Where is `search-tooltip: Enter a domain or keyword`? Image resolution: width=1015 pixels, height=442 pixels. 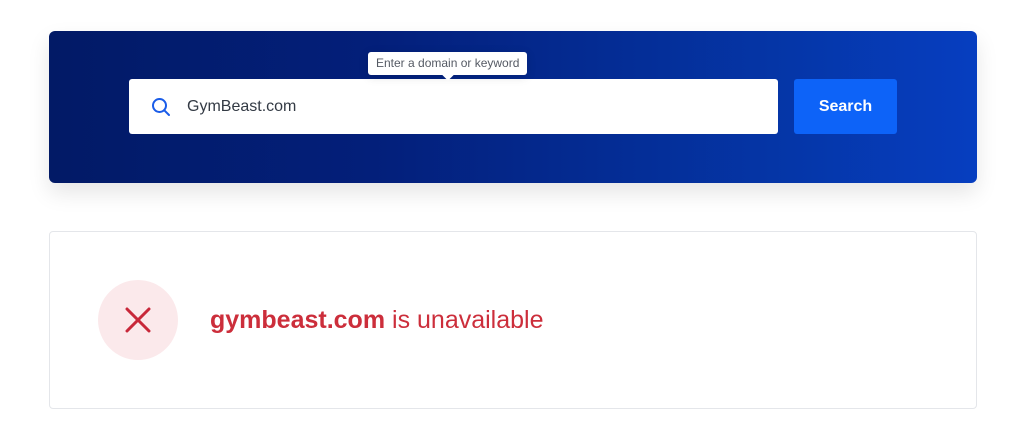
search-tooltip: Enter a domain or keyword is located at coordinates (448, 66).